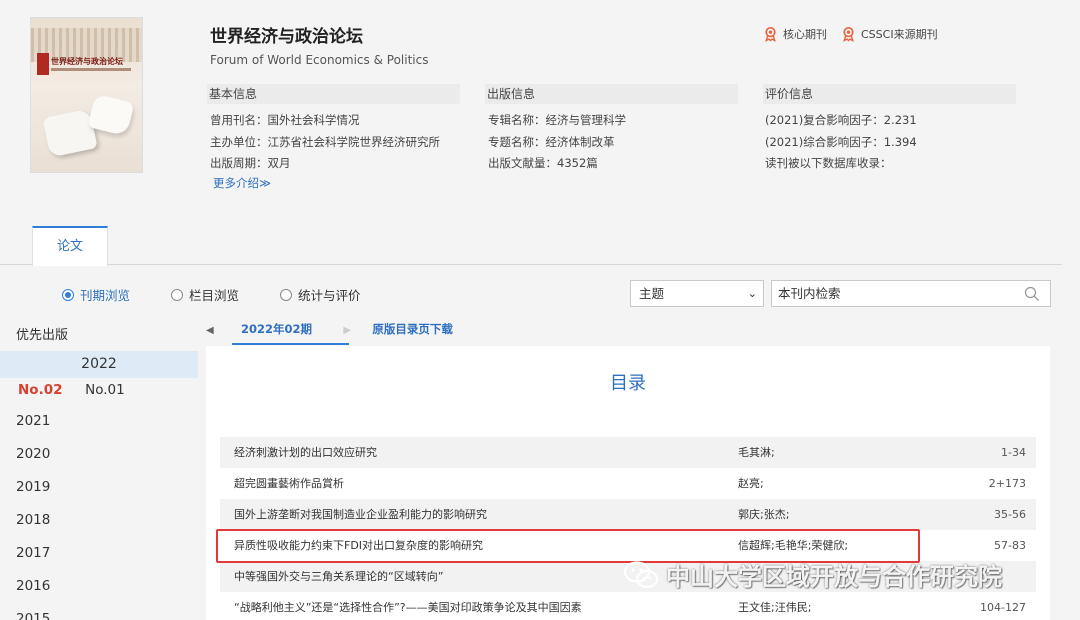 The image size is (1080, 620). Describe the element at coordinates (841, 142) in the screenshot. I see `eval-info-line: (2021)综合影响因子：1.394` at that location.